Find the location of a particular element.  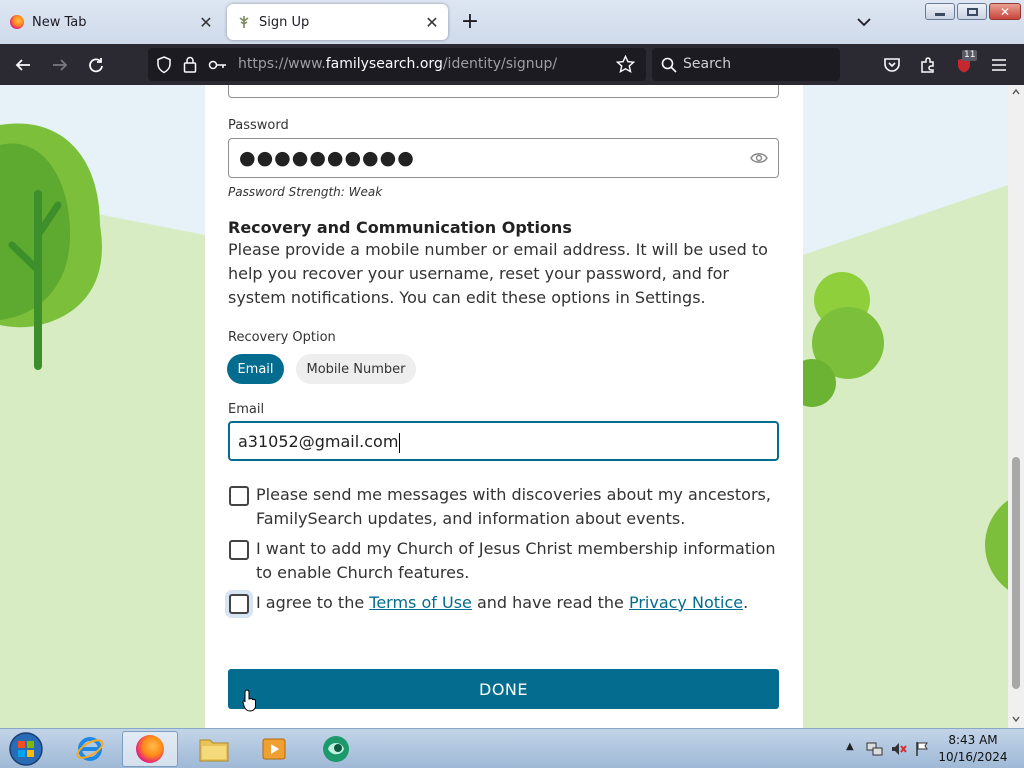

text-caret is located at coordinates (400, 442).